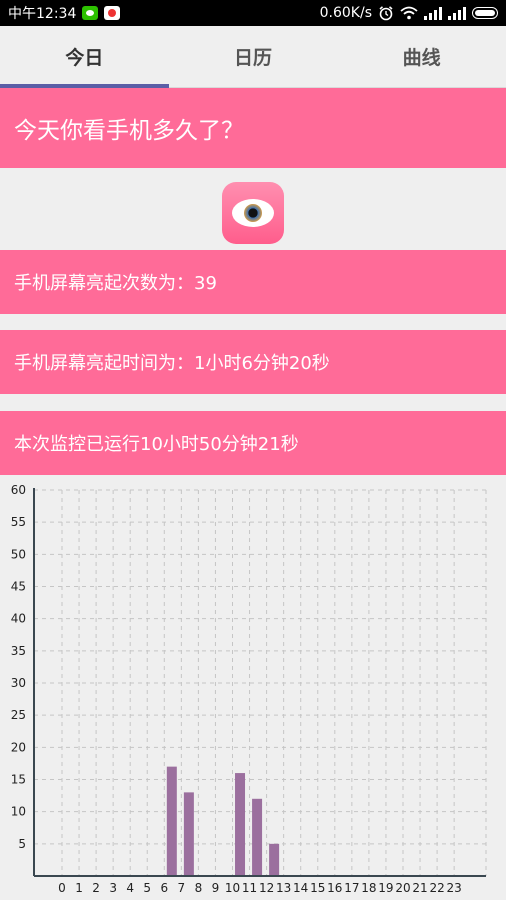  I want to click on x-tick-label: 8, so click(199, 888).